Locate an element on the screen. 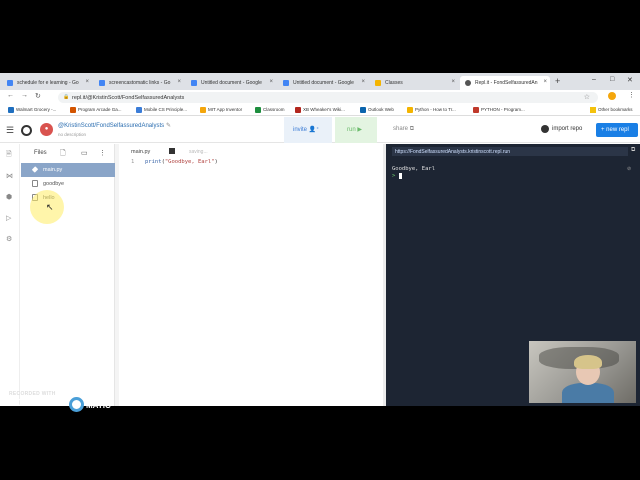 The height and width of the screenshot is (480, 640). browser-tab: schedule for e learning - Go × is located at coordinates (47, 83).